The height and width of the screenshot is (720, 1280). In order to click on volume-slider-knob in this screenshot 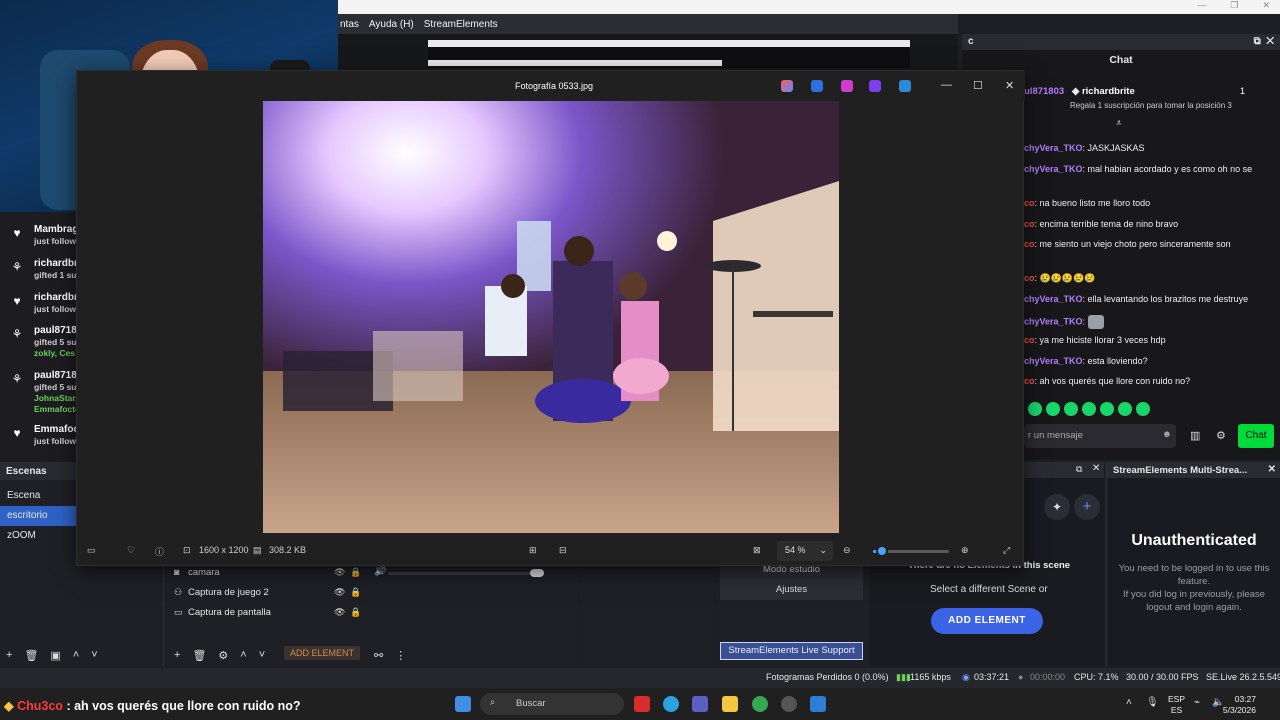, I will do `click(537, 573)`.